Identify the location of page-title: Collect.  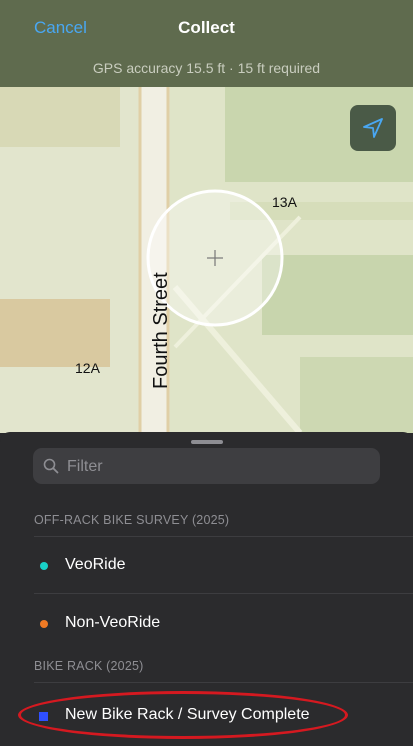
(206, 27).